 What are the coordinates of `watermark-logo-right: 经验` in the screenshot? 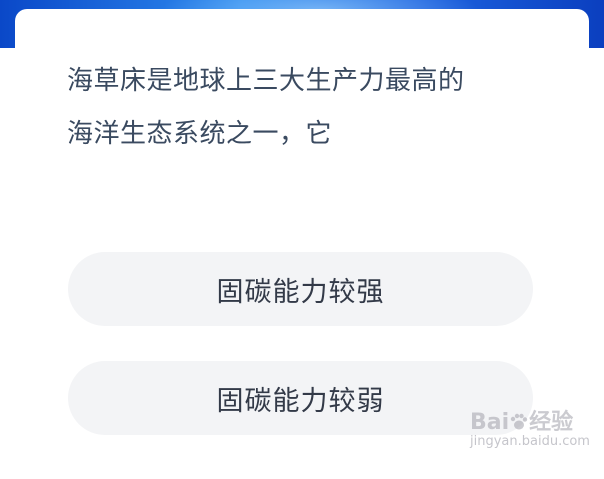 It's located at (551, 422).